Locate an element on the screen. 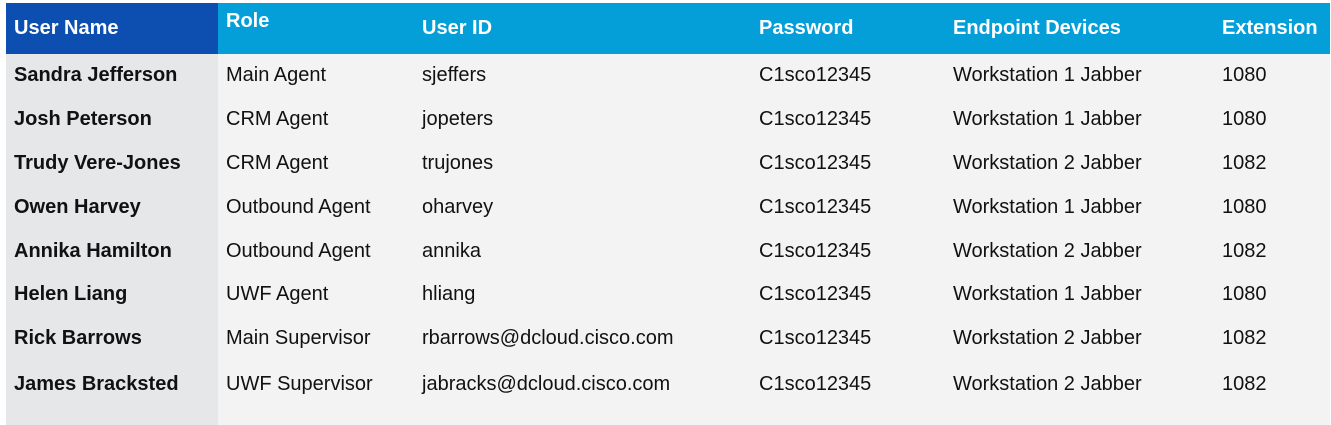 This screenshot has height=425, width=1331. cell-user-name: James Bracksted is located at coordinates (112, 392).